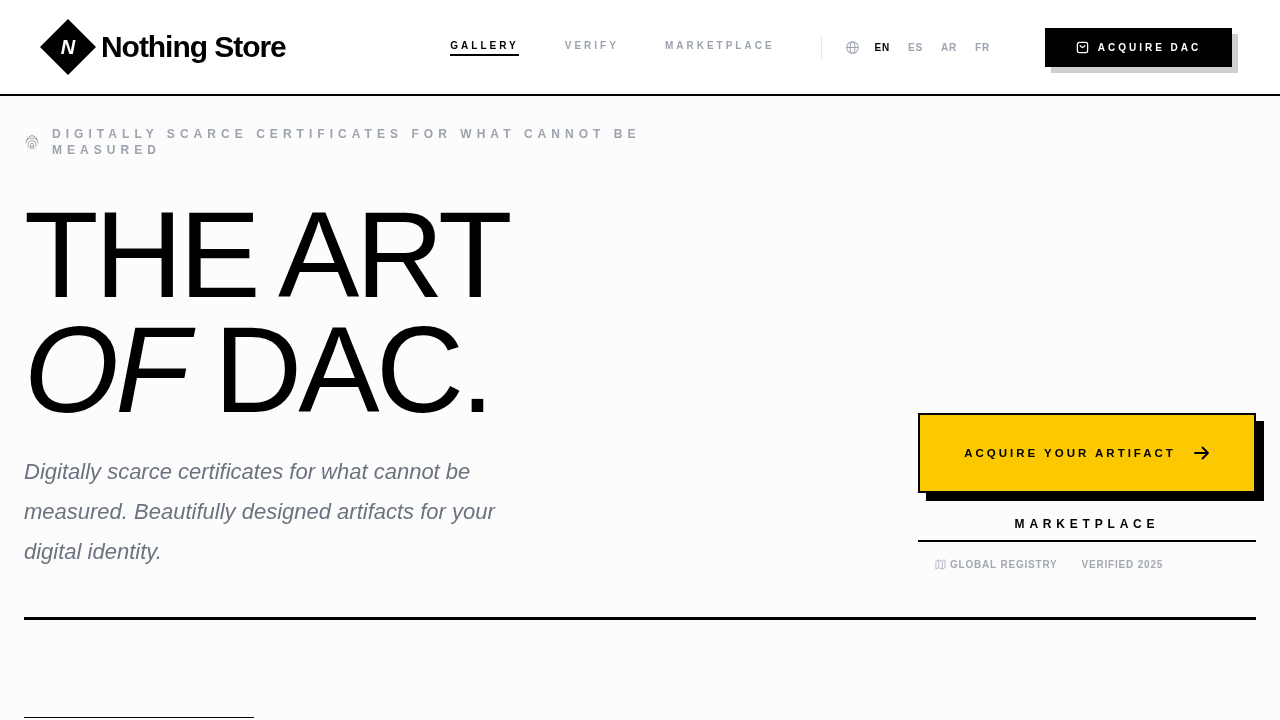 This screenshot has height=720, width=1280. Describe the element at coordinates (1201, 453) in the screenshot. I see `arrow-right-icon` at that location.